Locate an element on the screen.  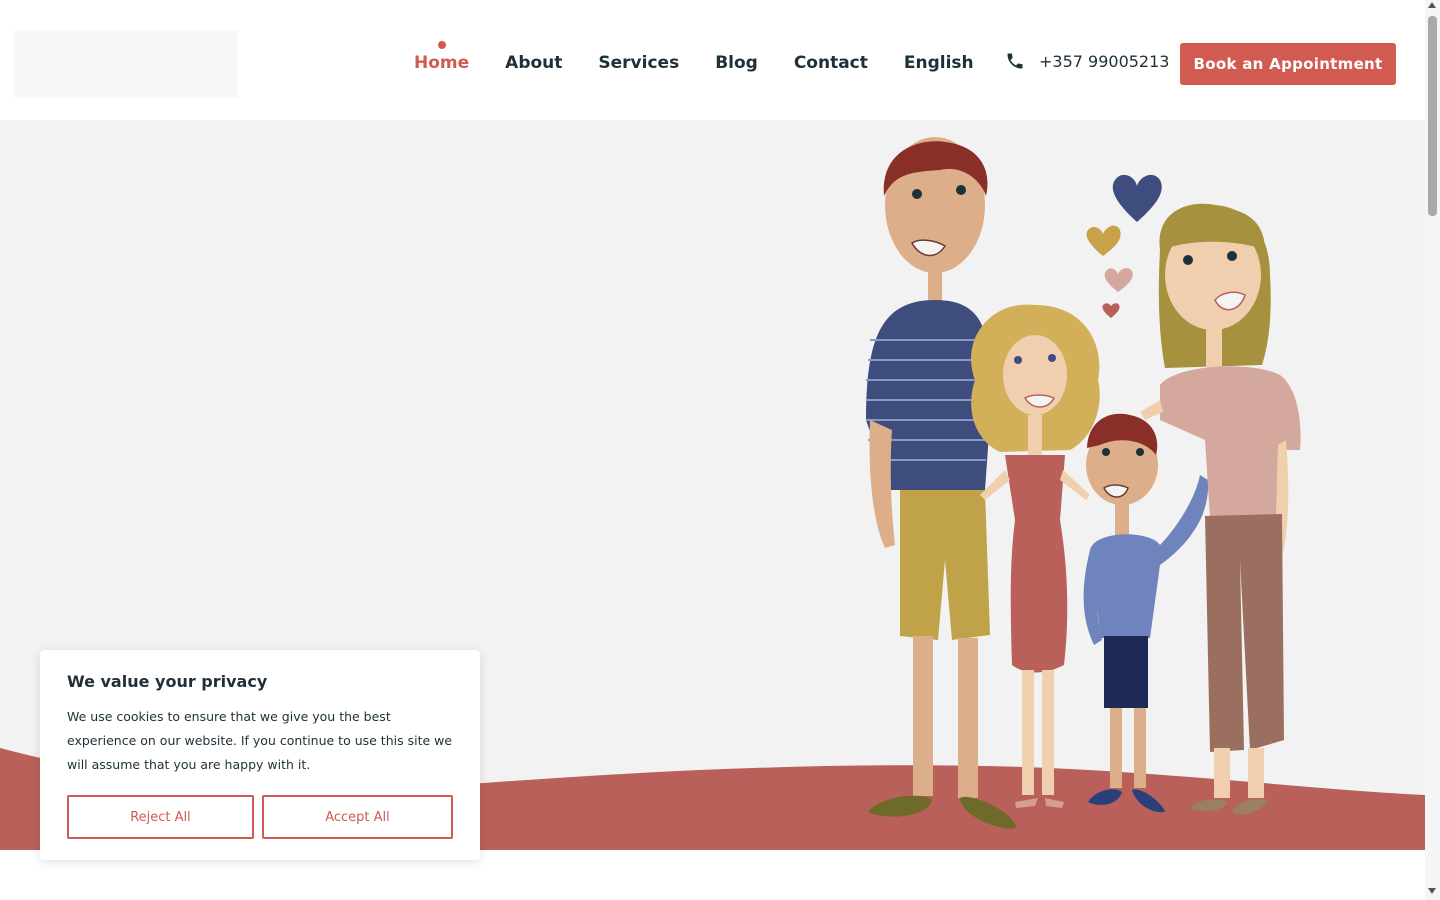
nav-item-language: English is located at coordinates (939, 63).